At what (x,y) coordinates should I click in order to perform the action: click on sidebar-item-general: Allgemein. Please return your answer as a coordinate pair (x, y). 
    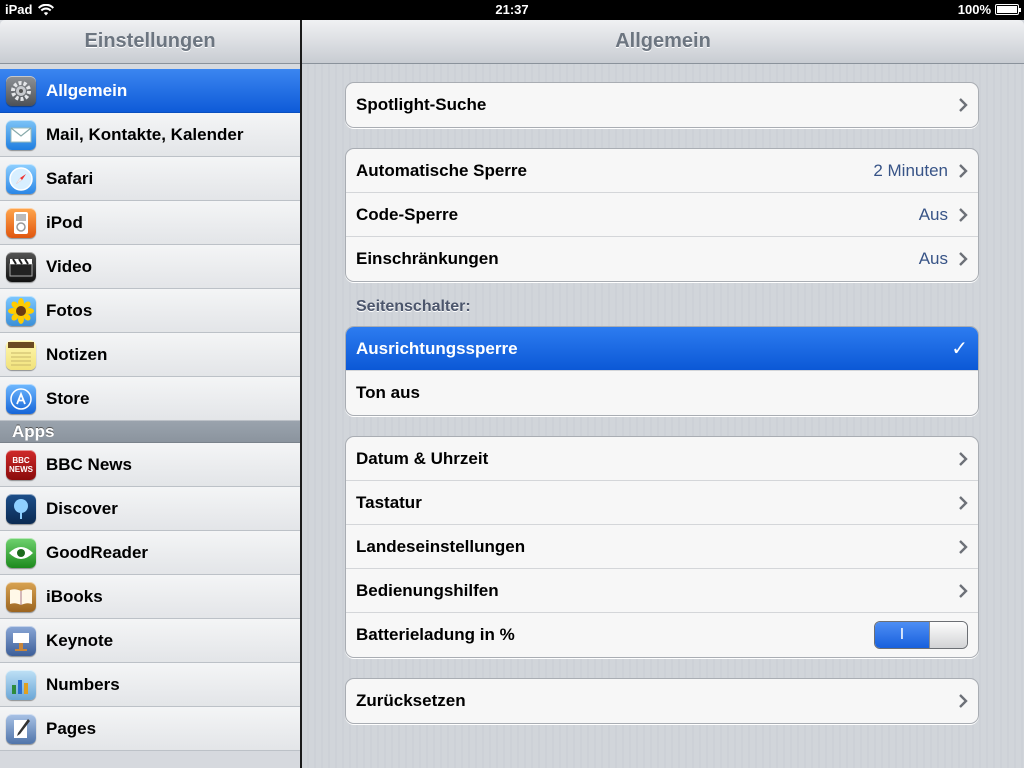
    Looking at the image, I should click on (150, 91).